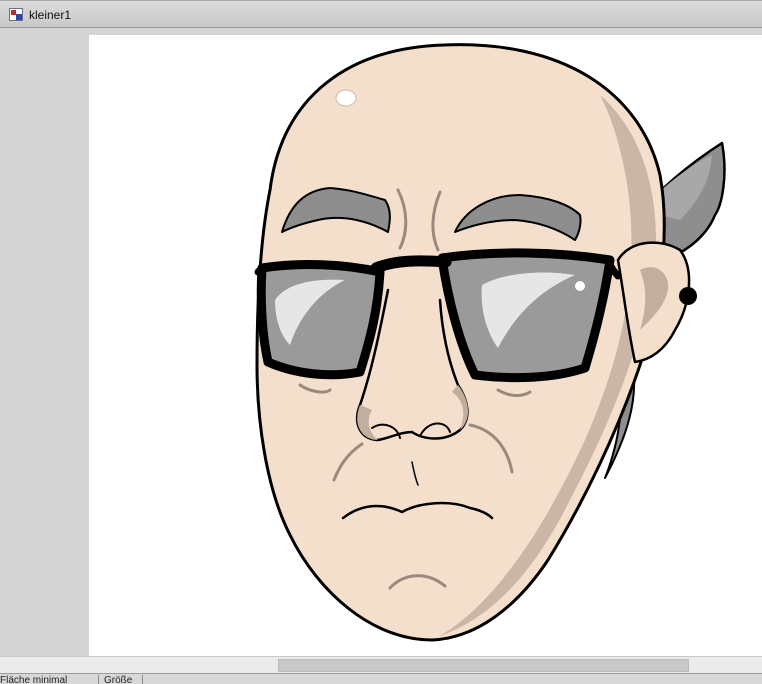  Describe the element at coordinates (526, 315) in the screenshot. I see `right-lens` at that location.